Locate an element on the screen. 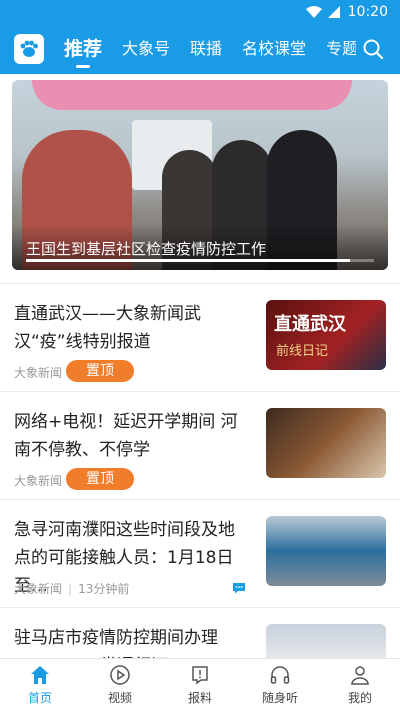  banner-image is located at coordinates (192, 95).